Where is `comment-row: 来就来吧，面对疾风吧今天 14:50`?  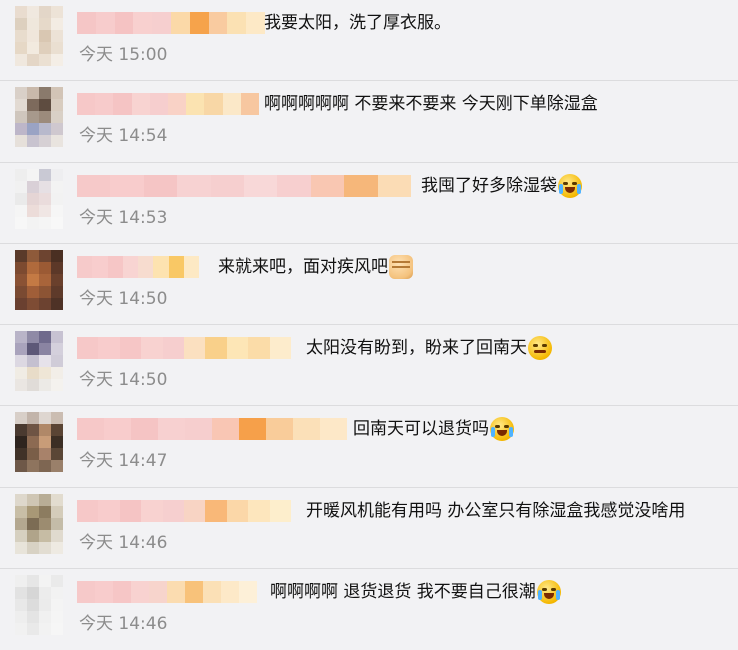 comment-row: 来就来吧，面对疾风吧今天 14:50 is located at coordinates (369, 284).